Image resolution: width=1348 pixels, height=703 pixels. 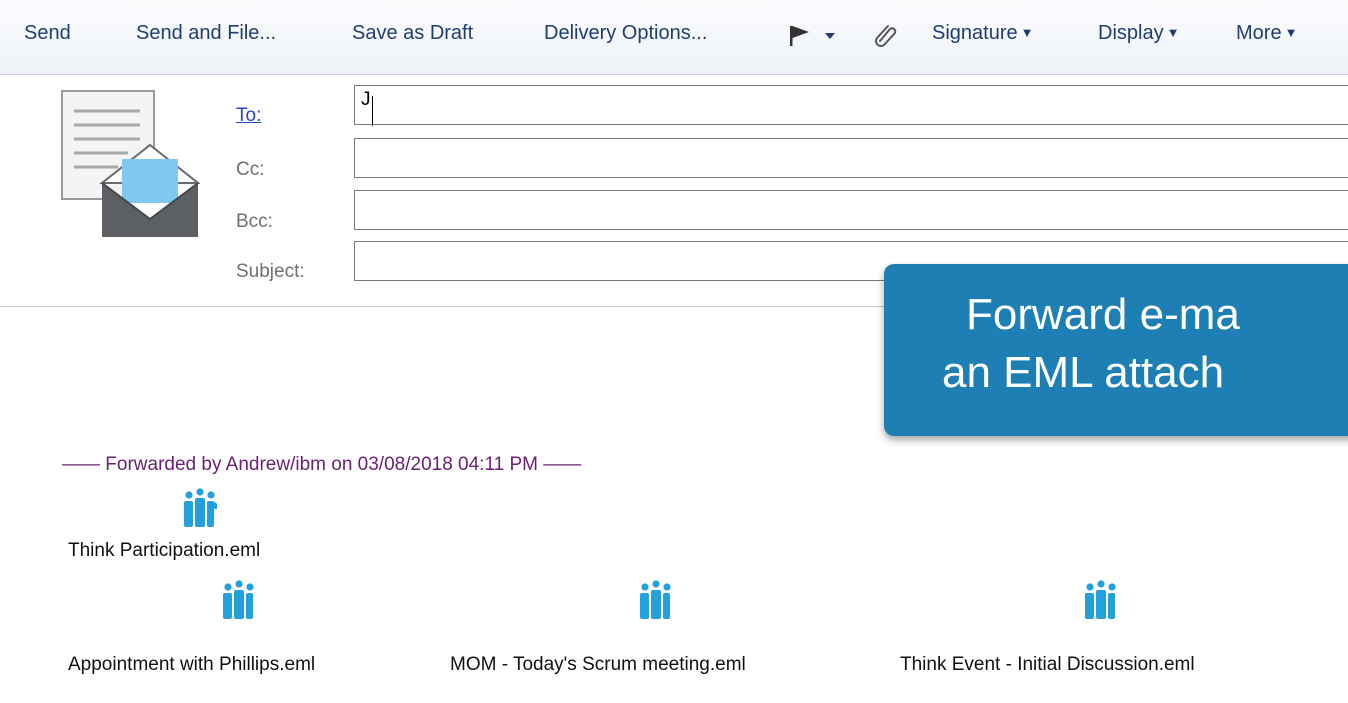 I want to click on bcc-label: Bcc:, so click(x=254, y=221).